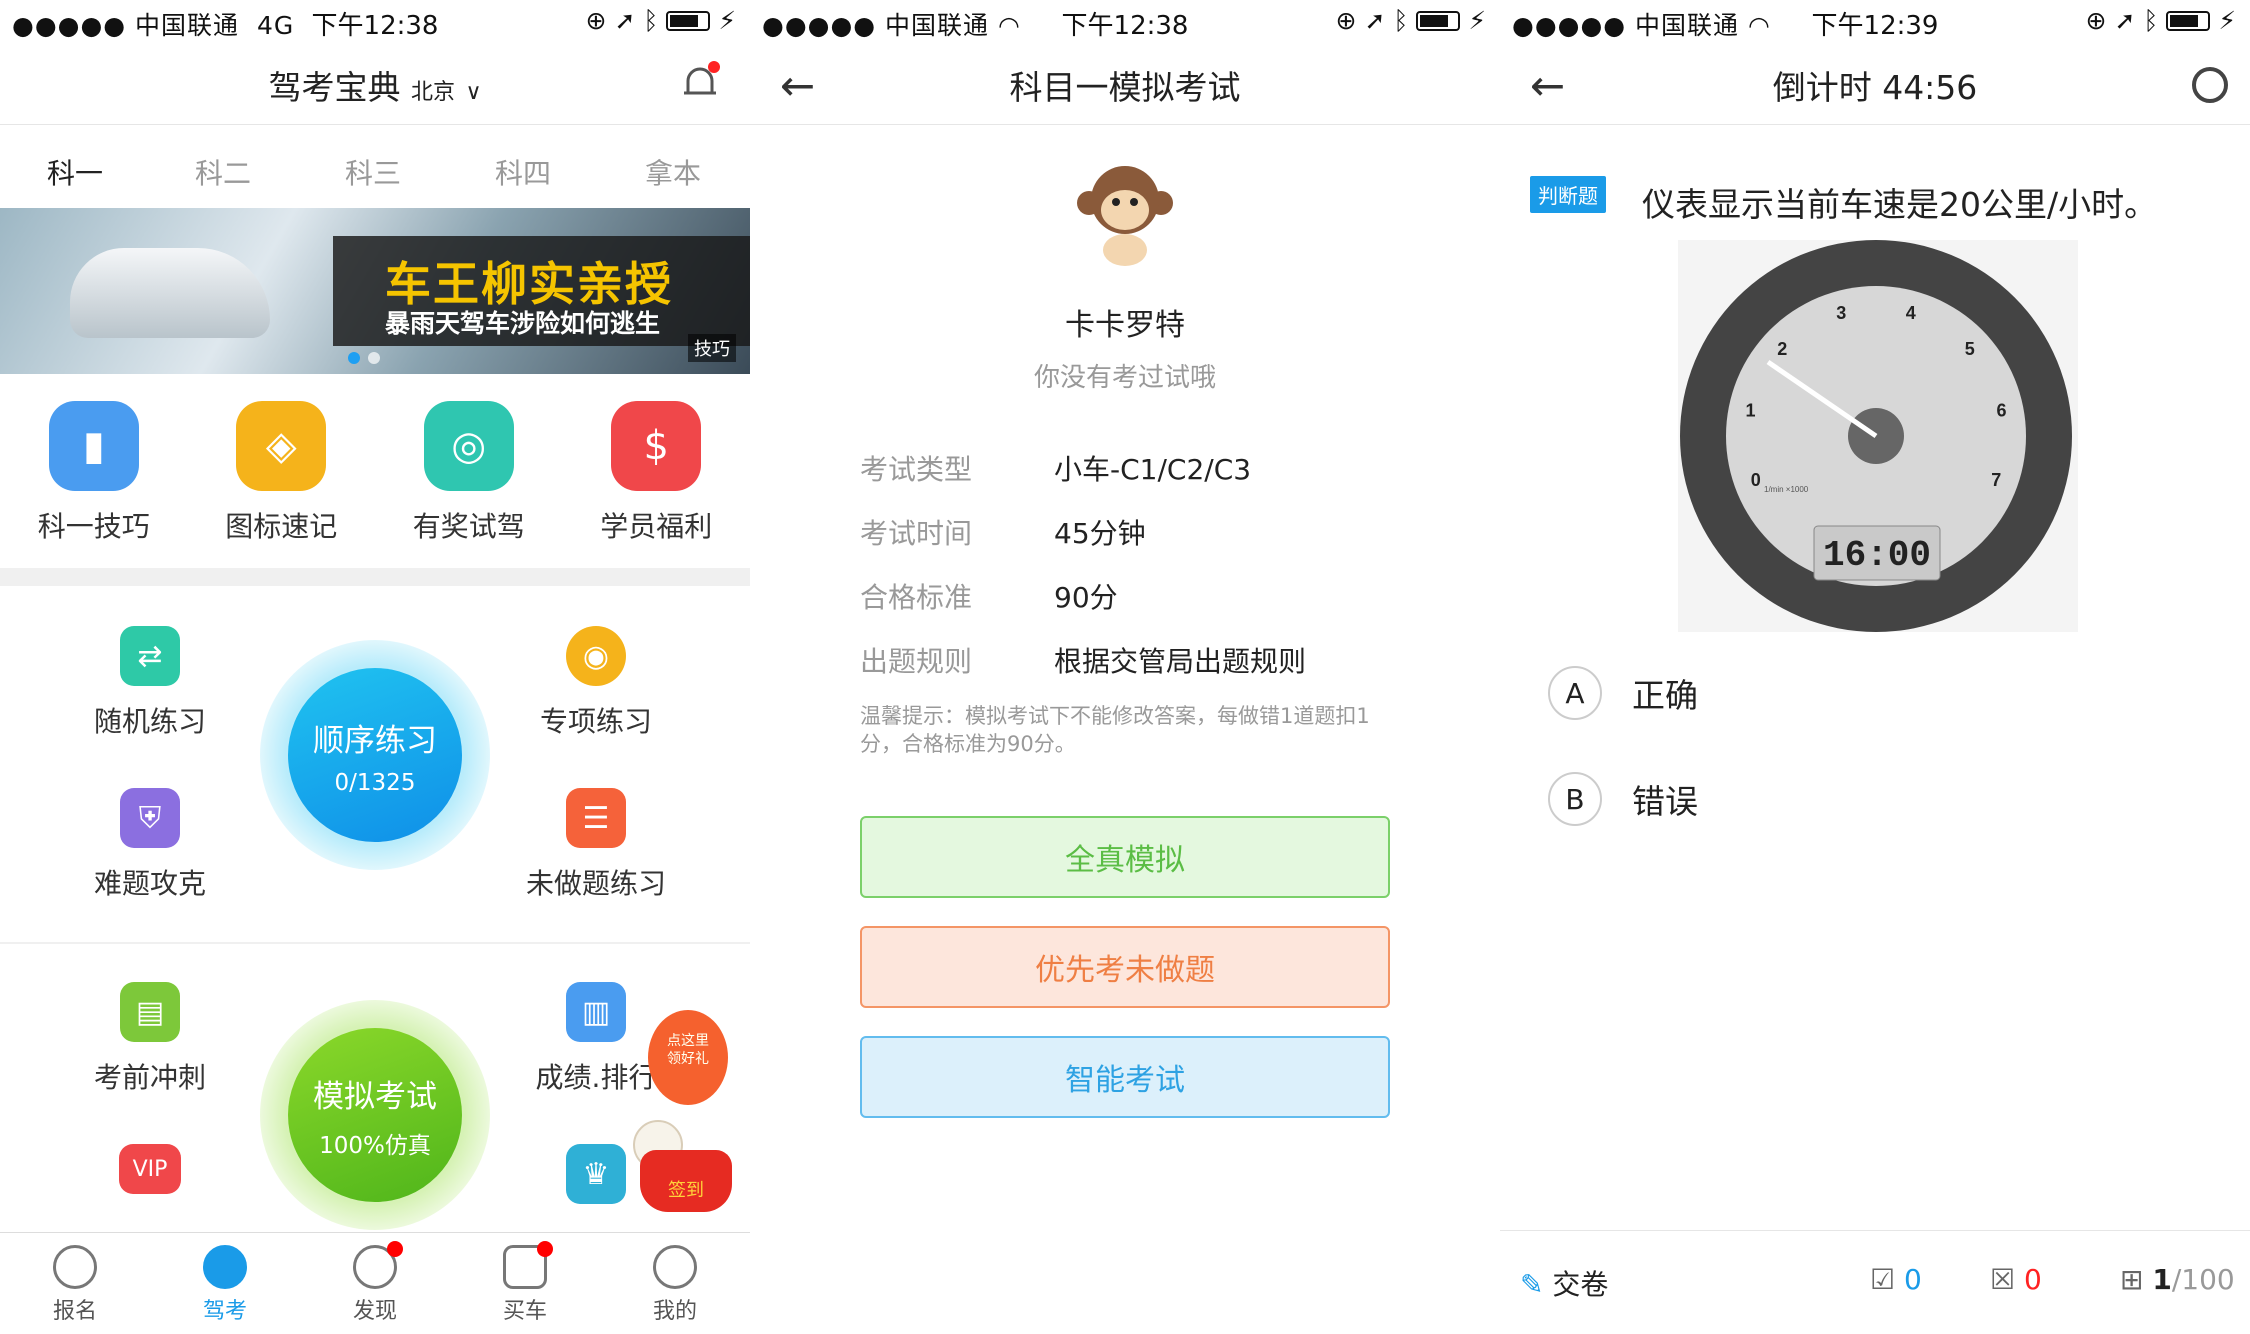 The height and width of the screenshot is (1334, 2250). Describe the element at coordinates (282, 470) in the screenshot. I see `quick-entry-signs: ◈ 图标速记` at that location.